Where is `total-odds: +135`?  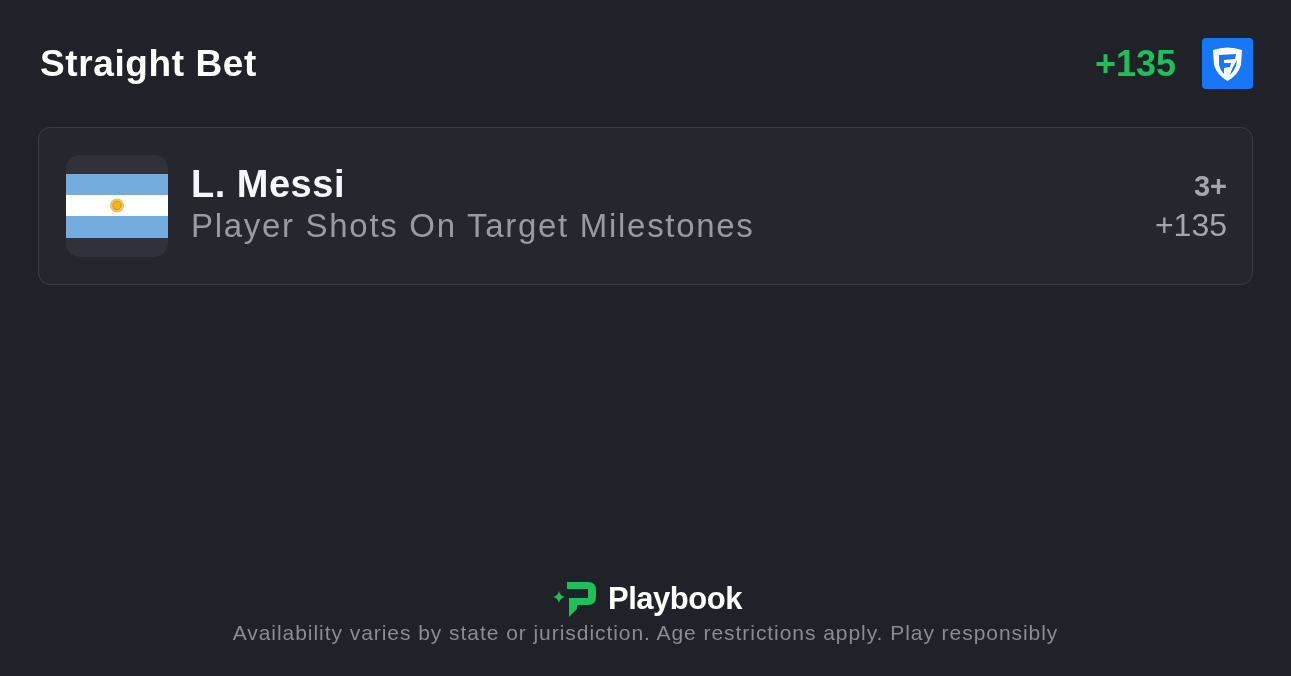
total-odds: +135 is located at coordinates (1135, 63).